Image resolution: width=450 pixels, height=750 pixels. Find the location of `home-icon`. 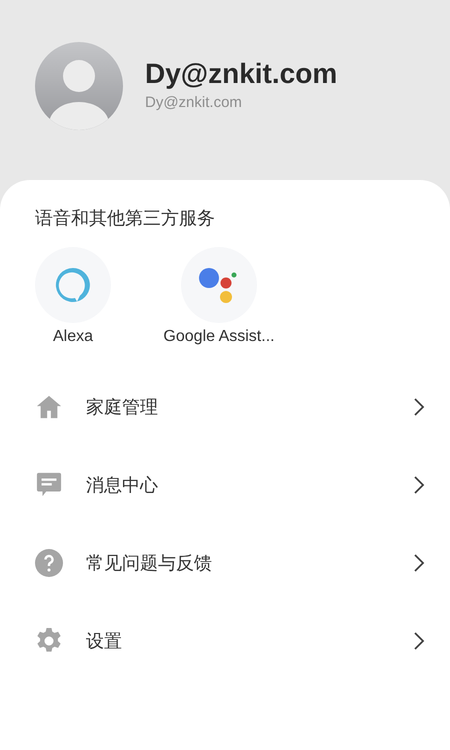

home-icon is located at coordinates (49, 407).